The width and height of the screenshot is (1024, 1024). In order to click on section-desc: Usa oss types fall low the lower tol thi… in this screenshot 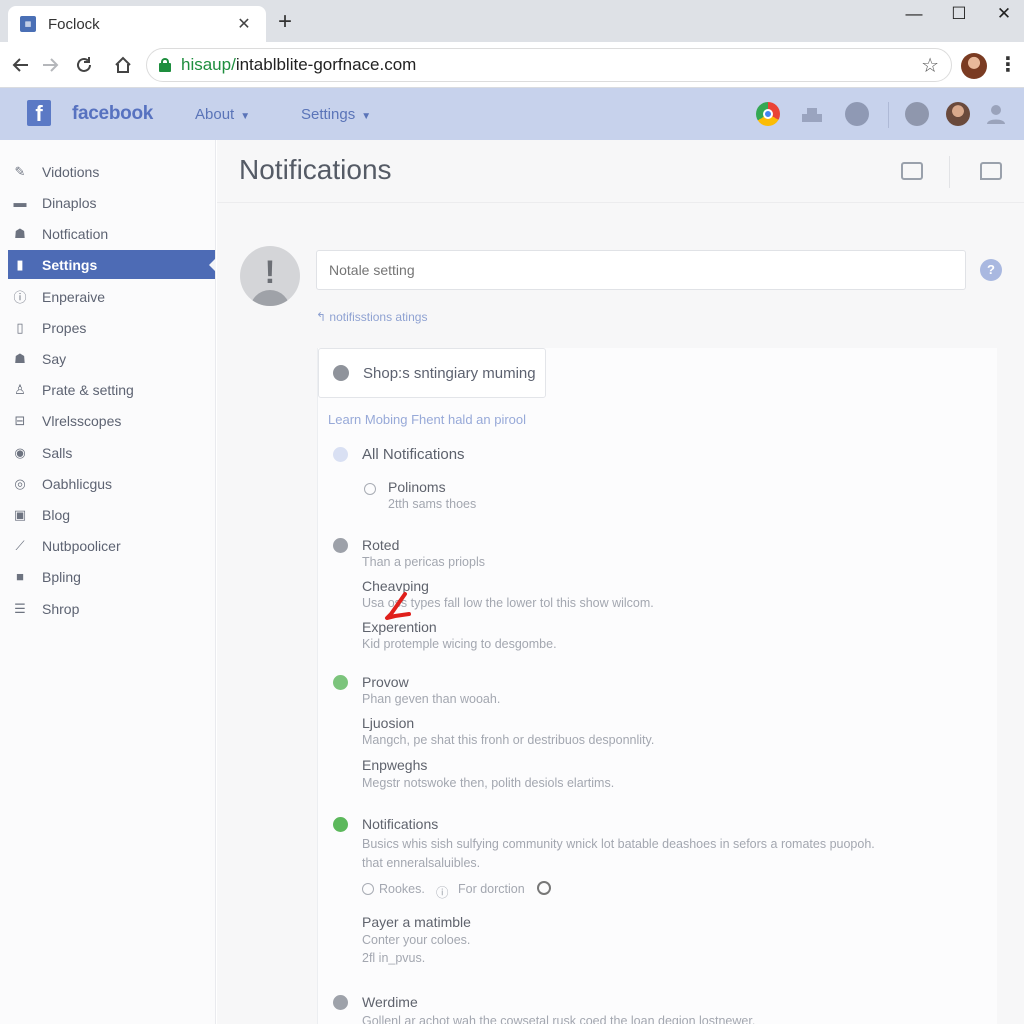, I will do `click(508, 603)`.